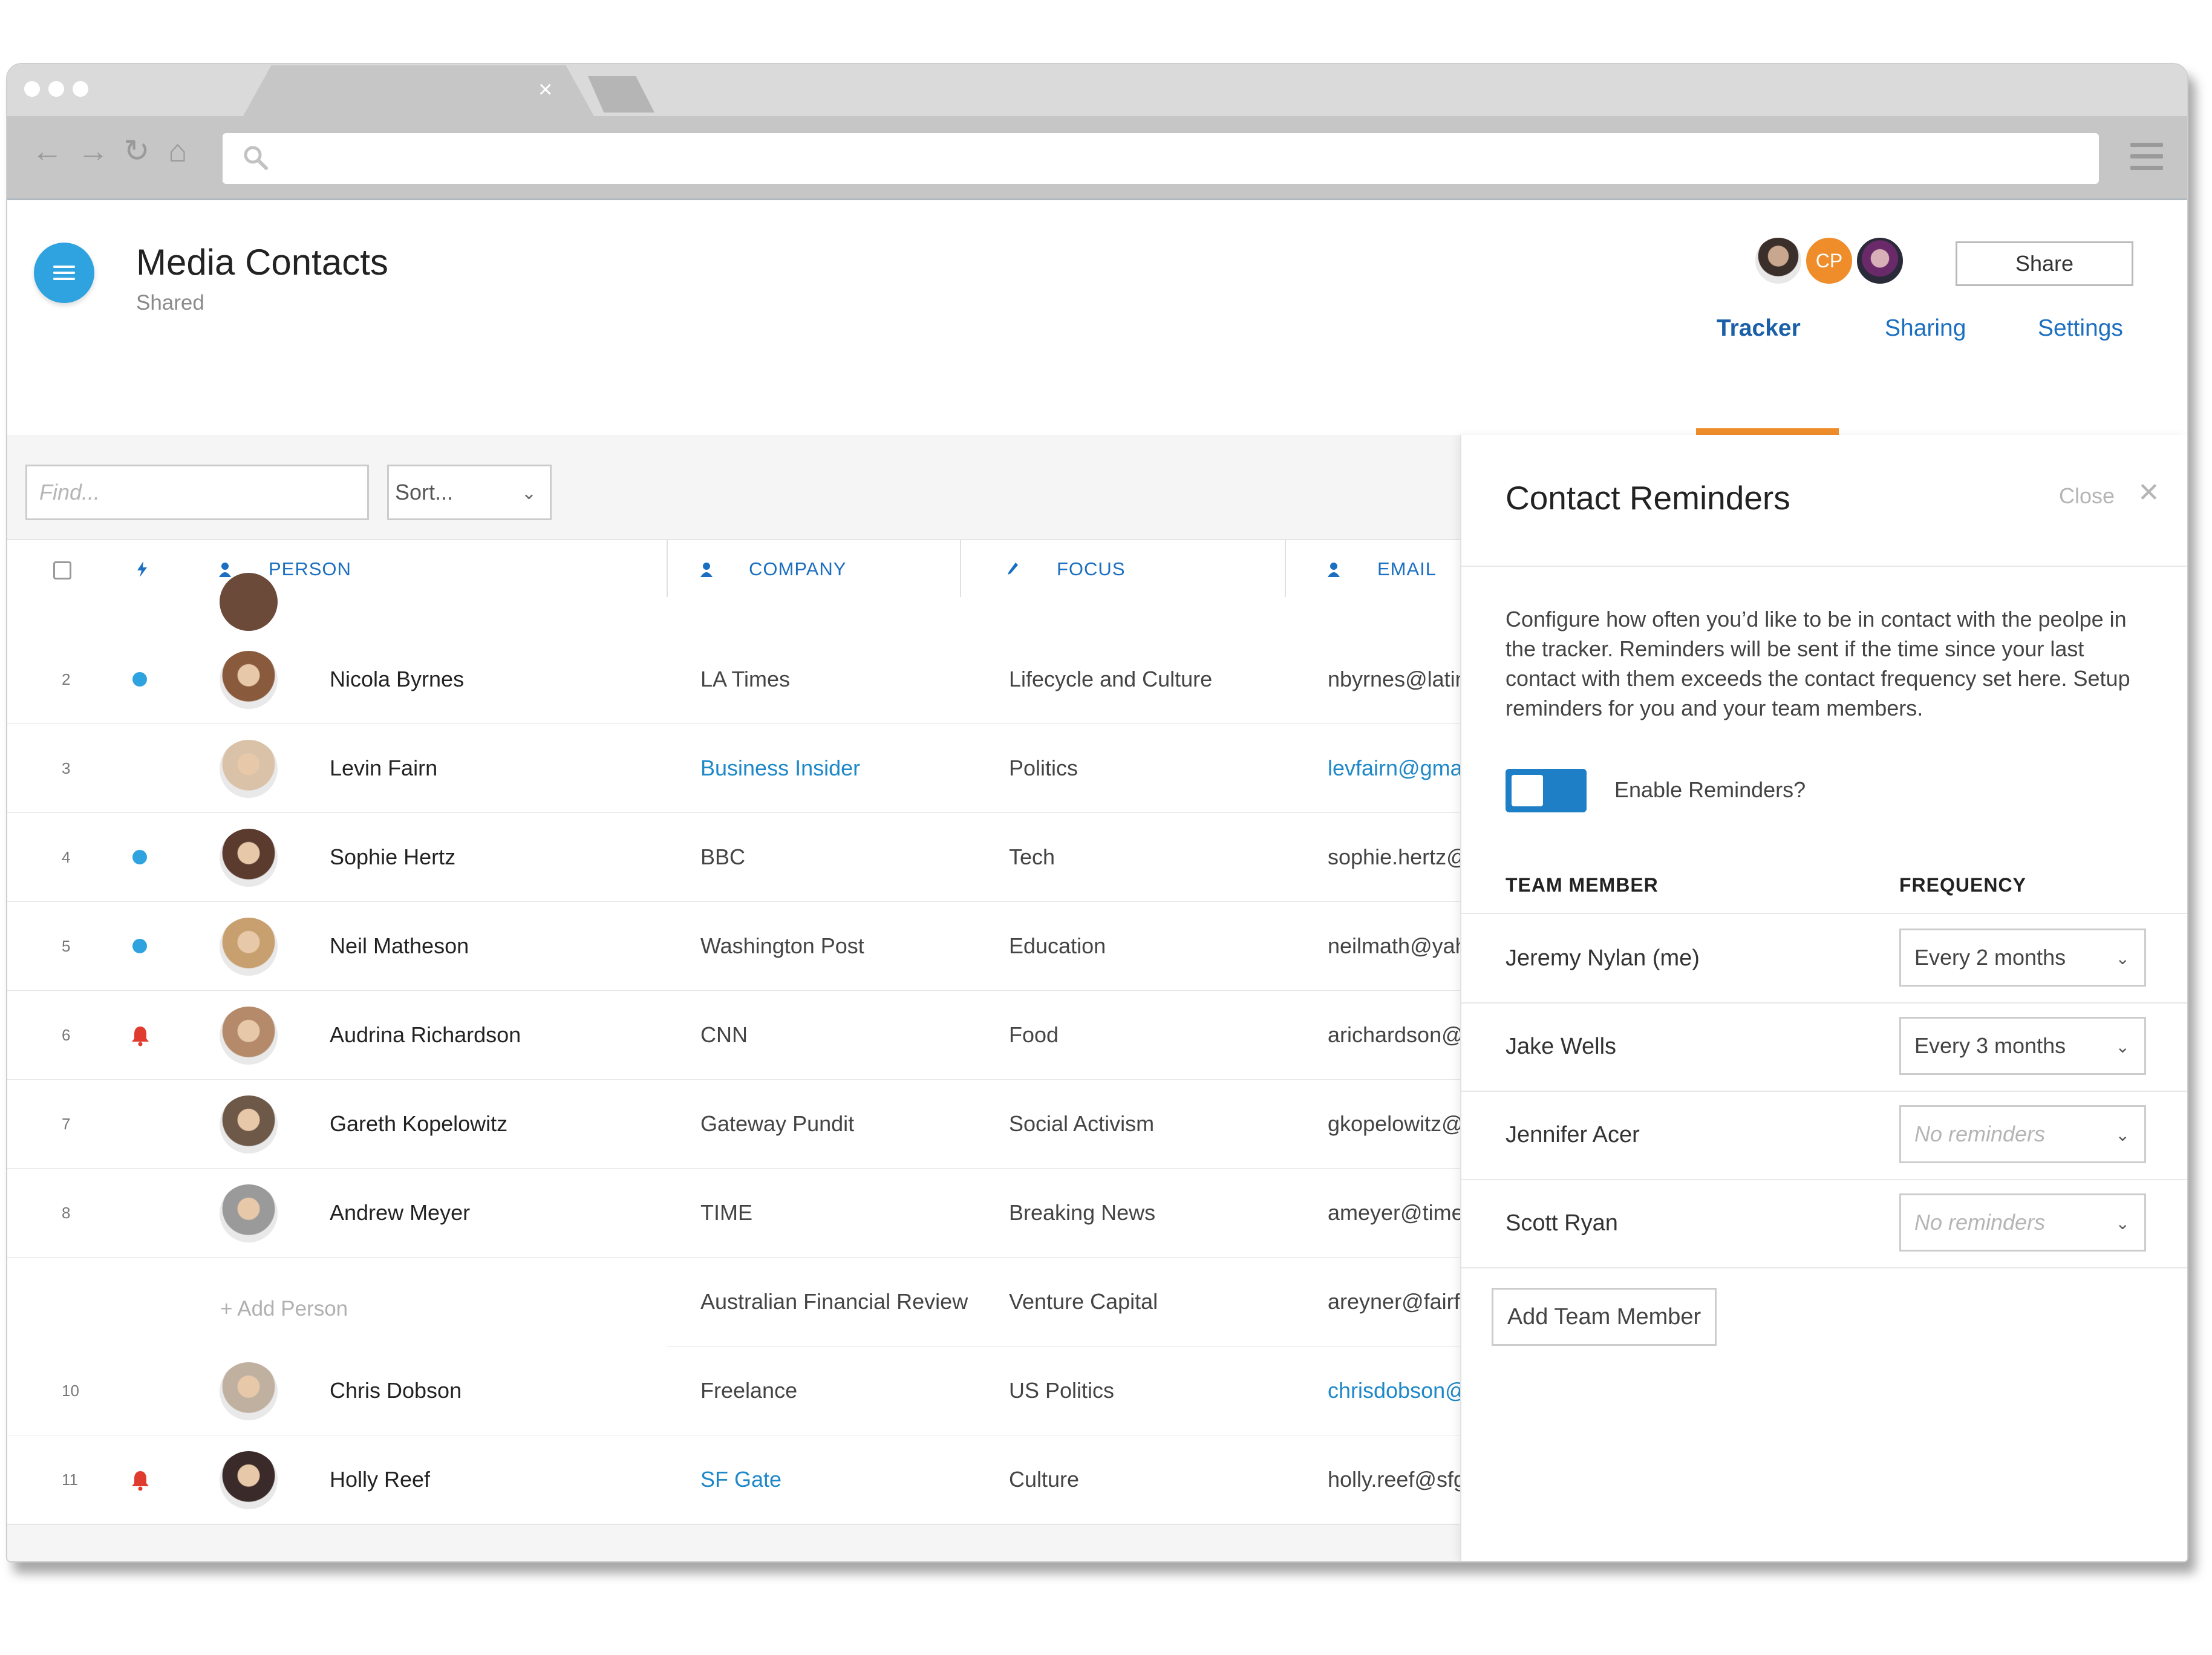 The image size is (2212, 1655). What do you see at coordinates (1824, 959) in the screenshot?
I see `team-member-row: Jeremy Nylan (me) Every 2 months ⌄` at bounding box center [1824, 959].